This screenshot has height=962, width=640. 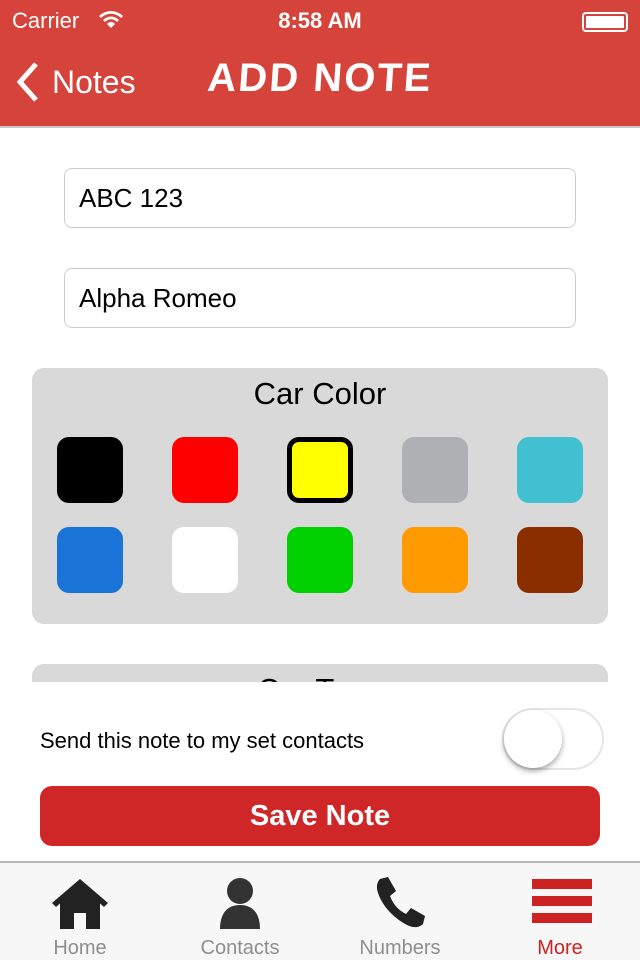 What do you see at coordinates (320, 198) in the screenshot?
I see `plate-input` at bounding box center [320, 198].